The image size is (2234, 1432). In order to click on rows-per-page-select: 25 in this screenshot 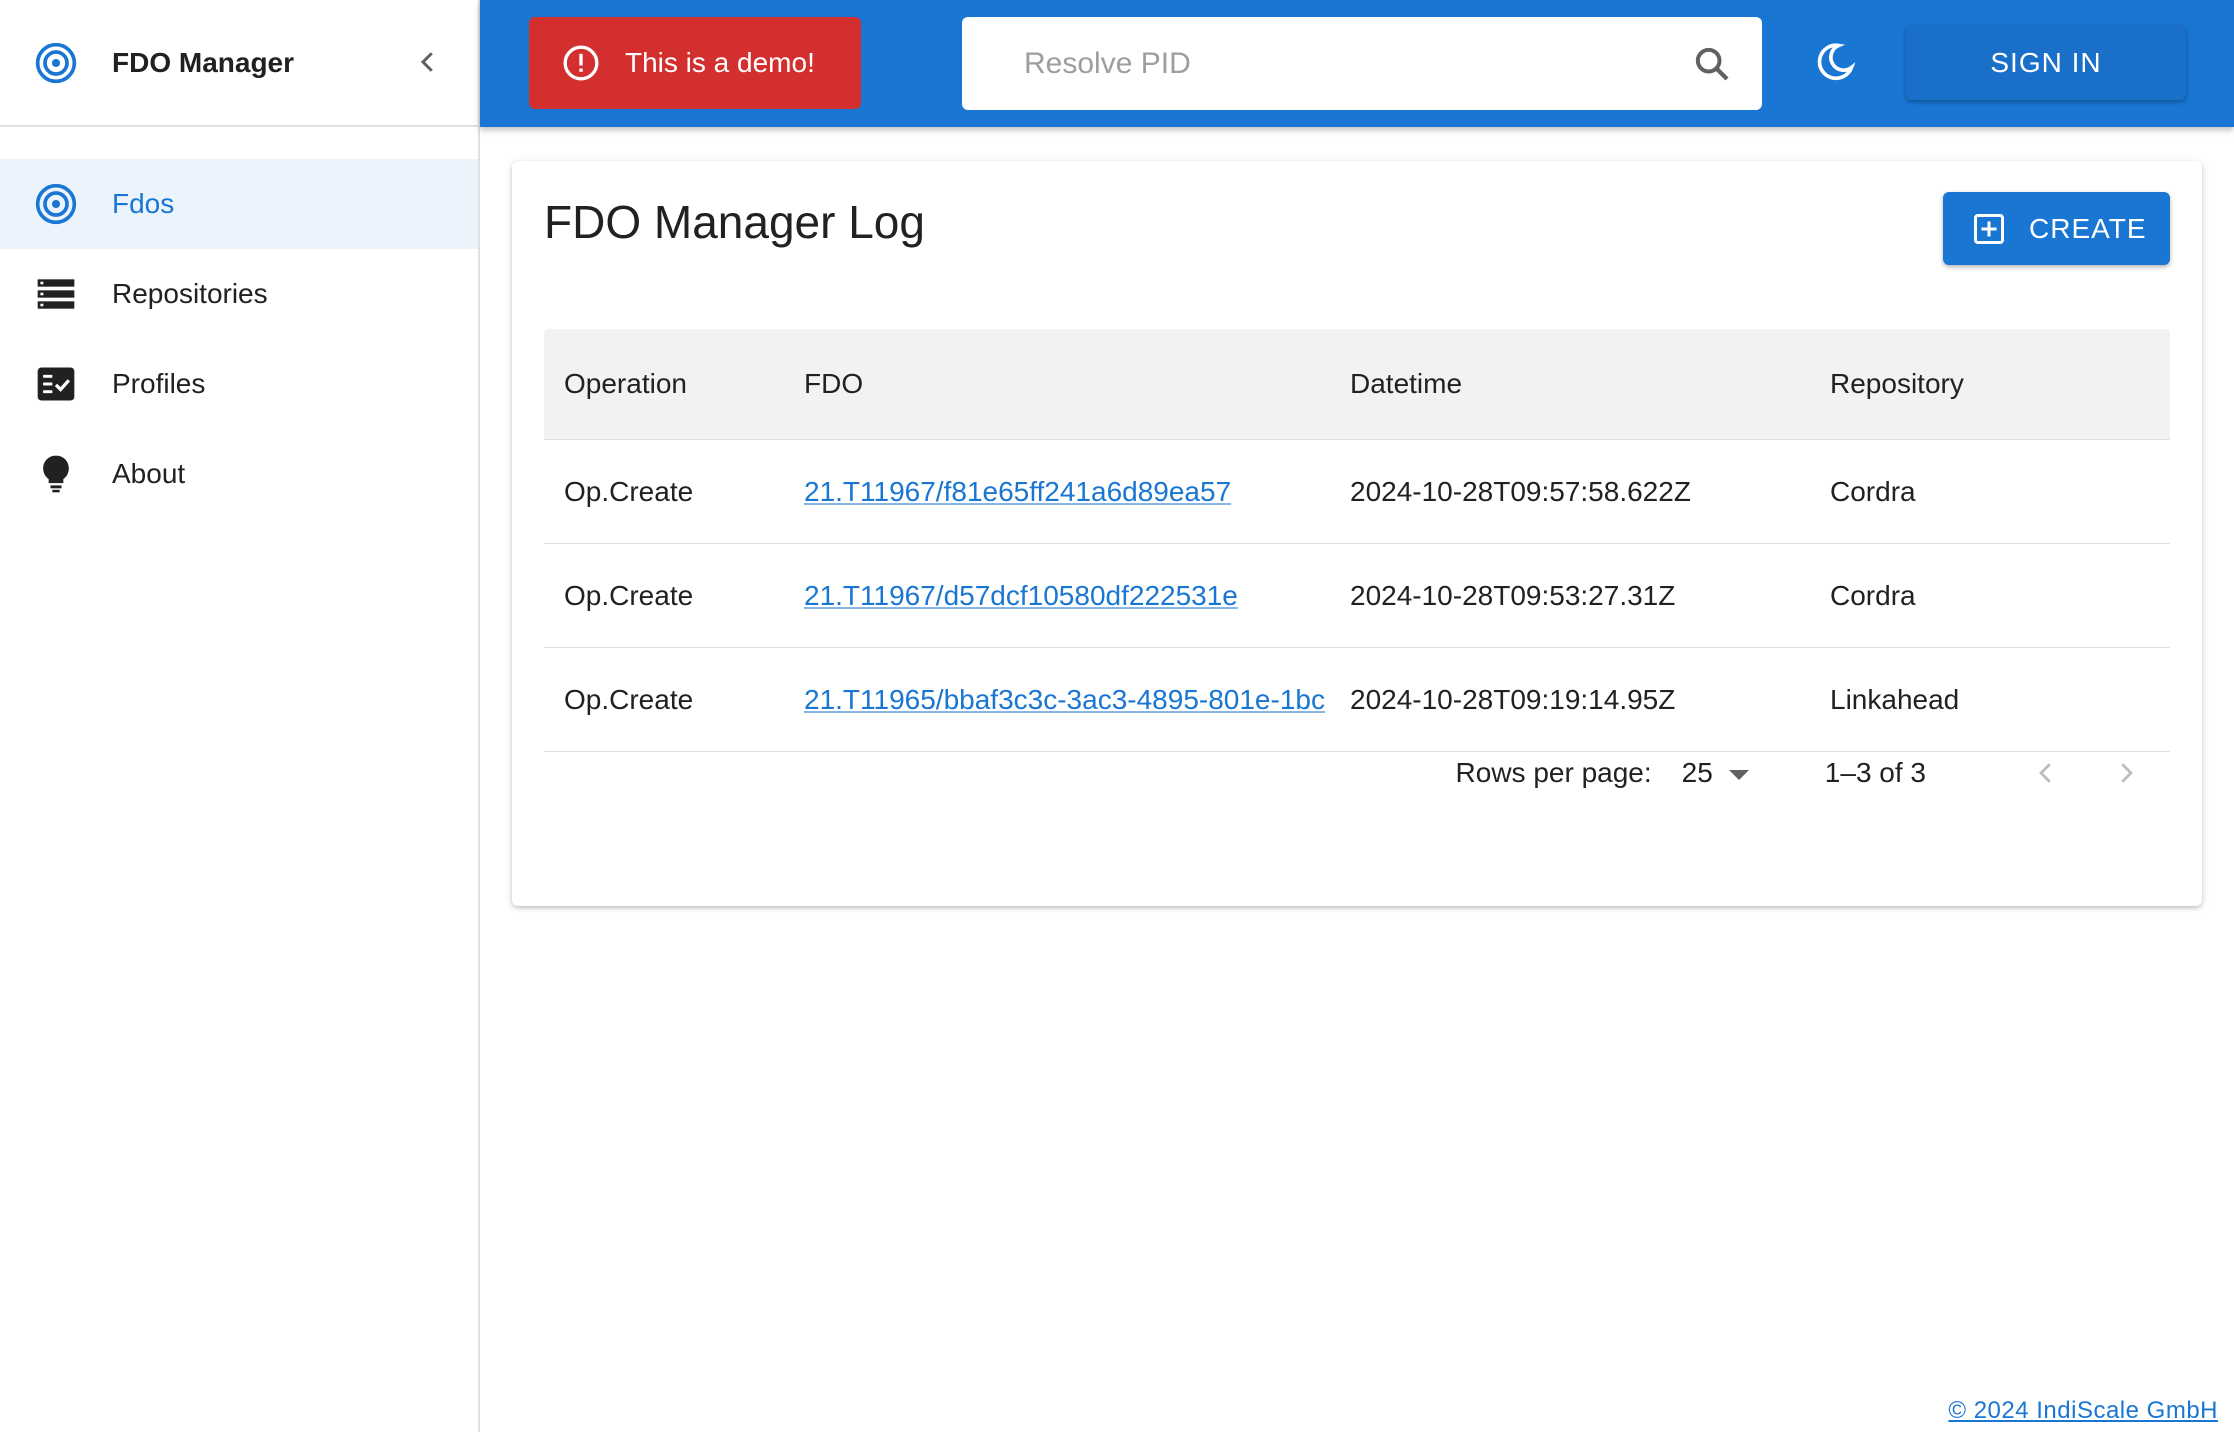, I will do `click(1715, 773)`.